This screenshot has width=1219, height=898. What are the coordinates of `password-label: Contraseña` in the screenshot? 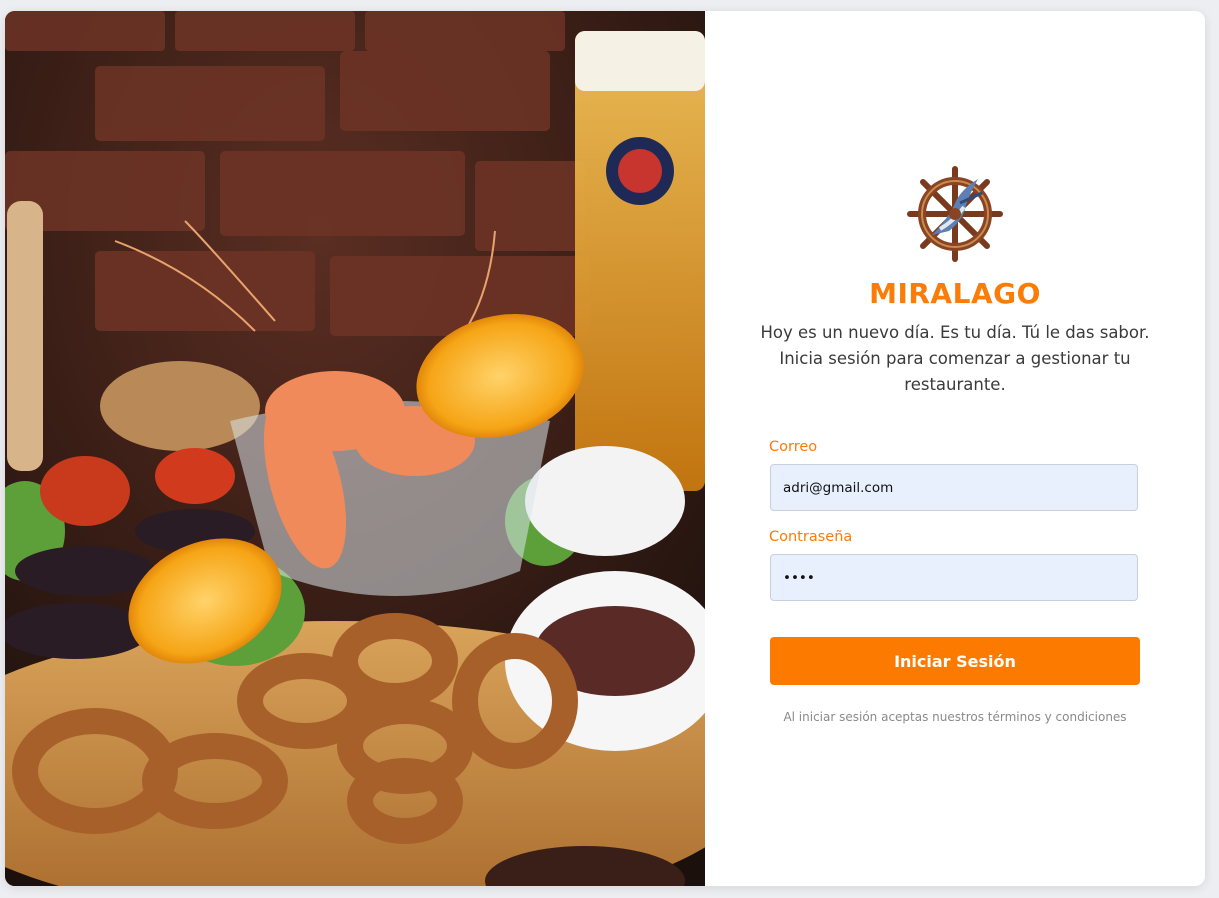 It's located at (811, 537).